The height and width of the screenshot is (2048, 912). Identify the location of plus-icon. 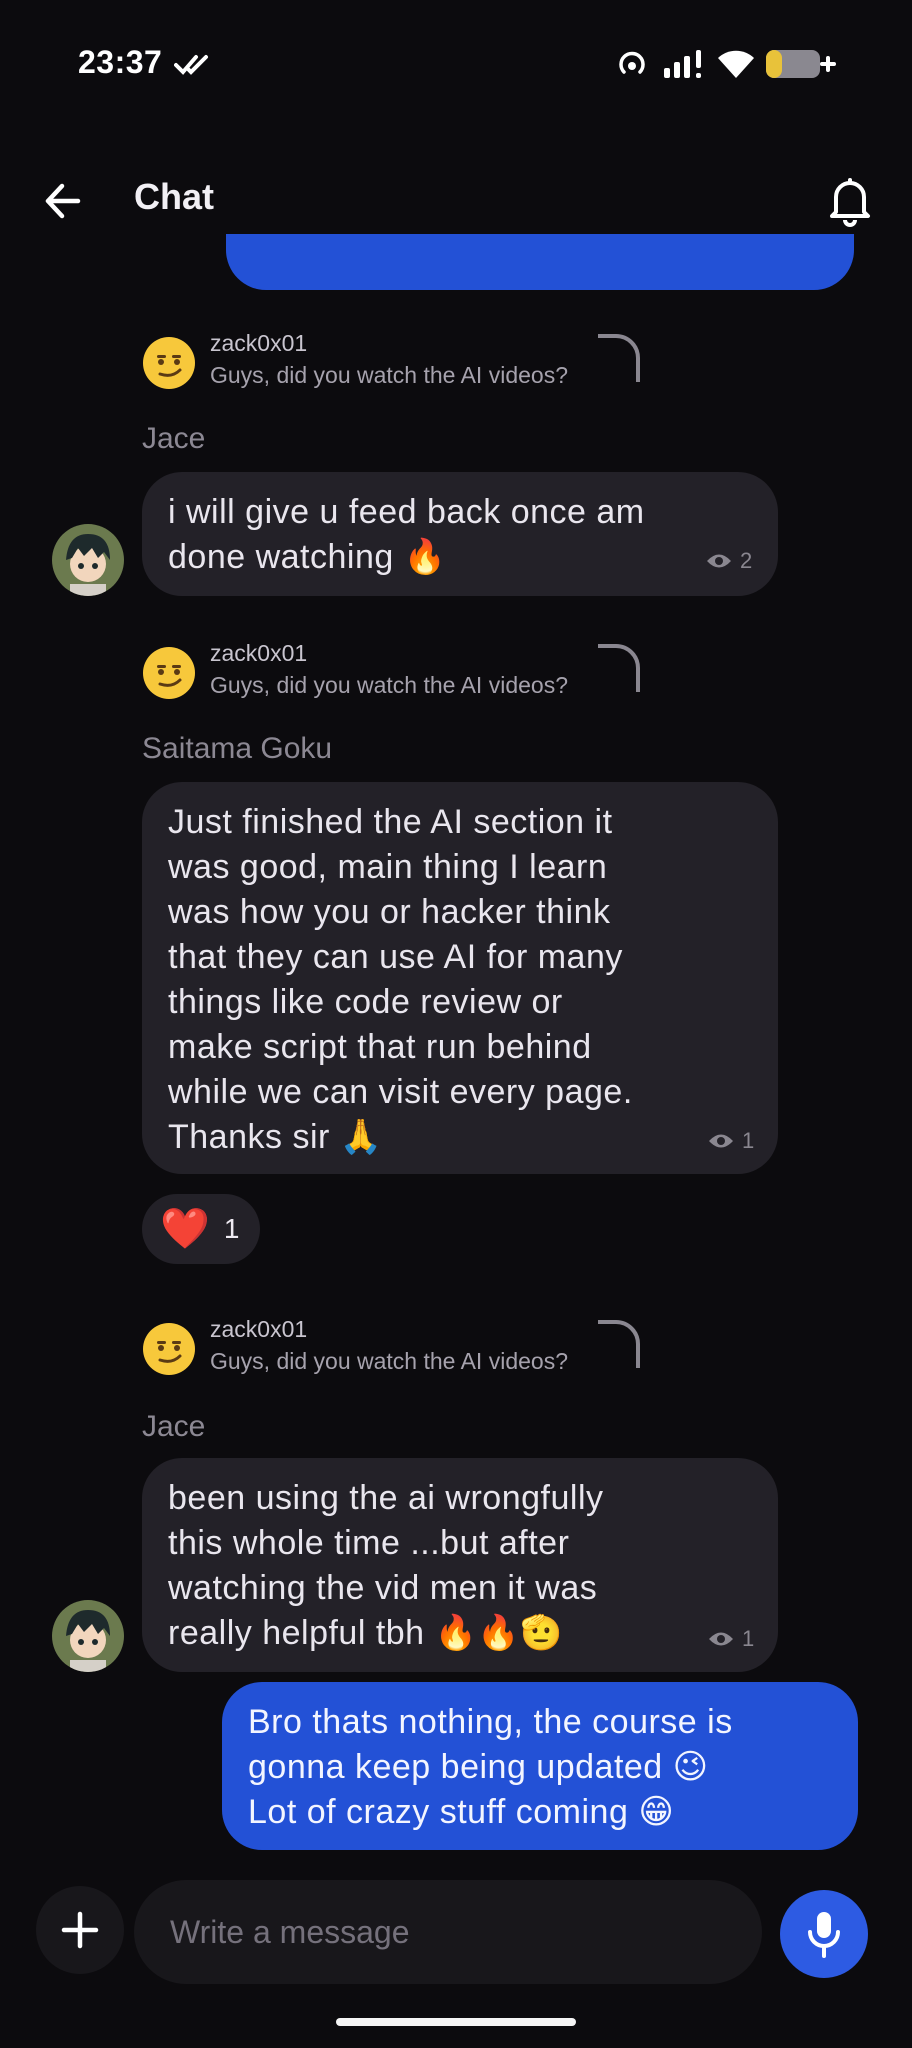
(80, 1930).